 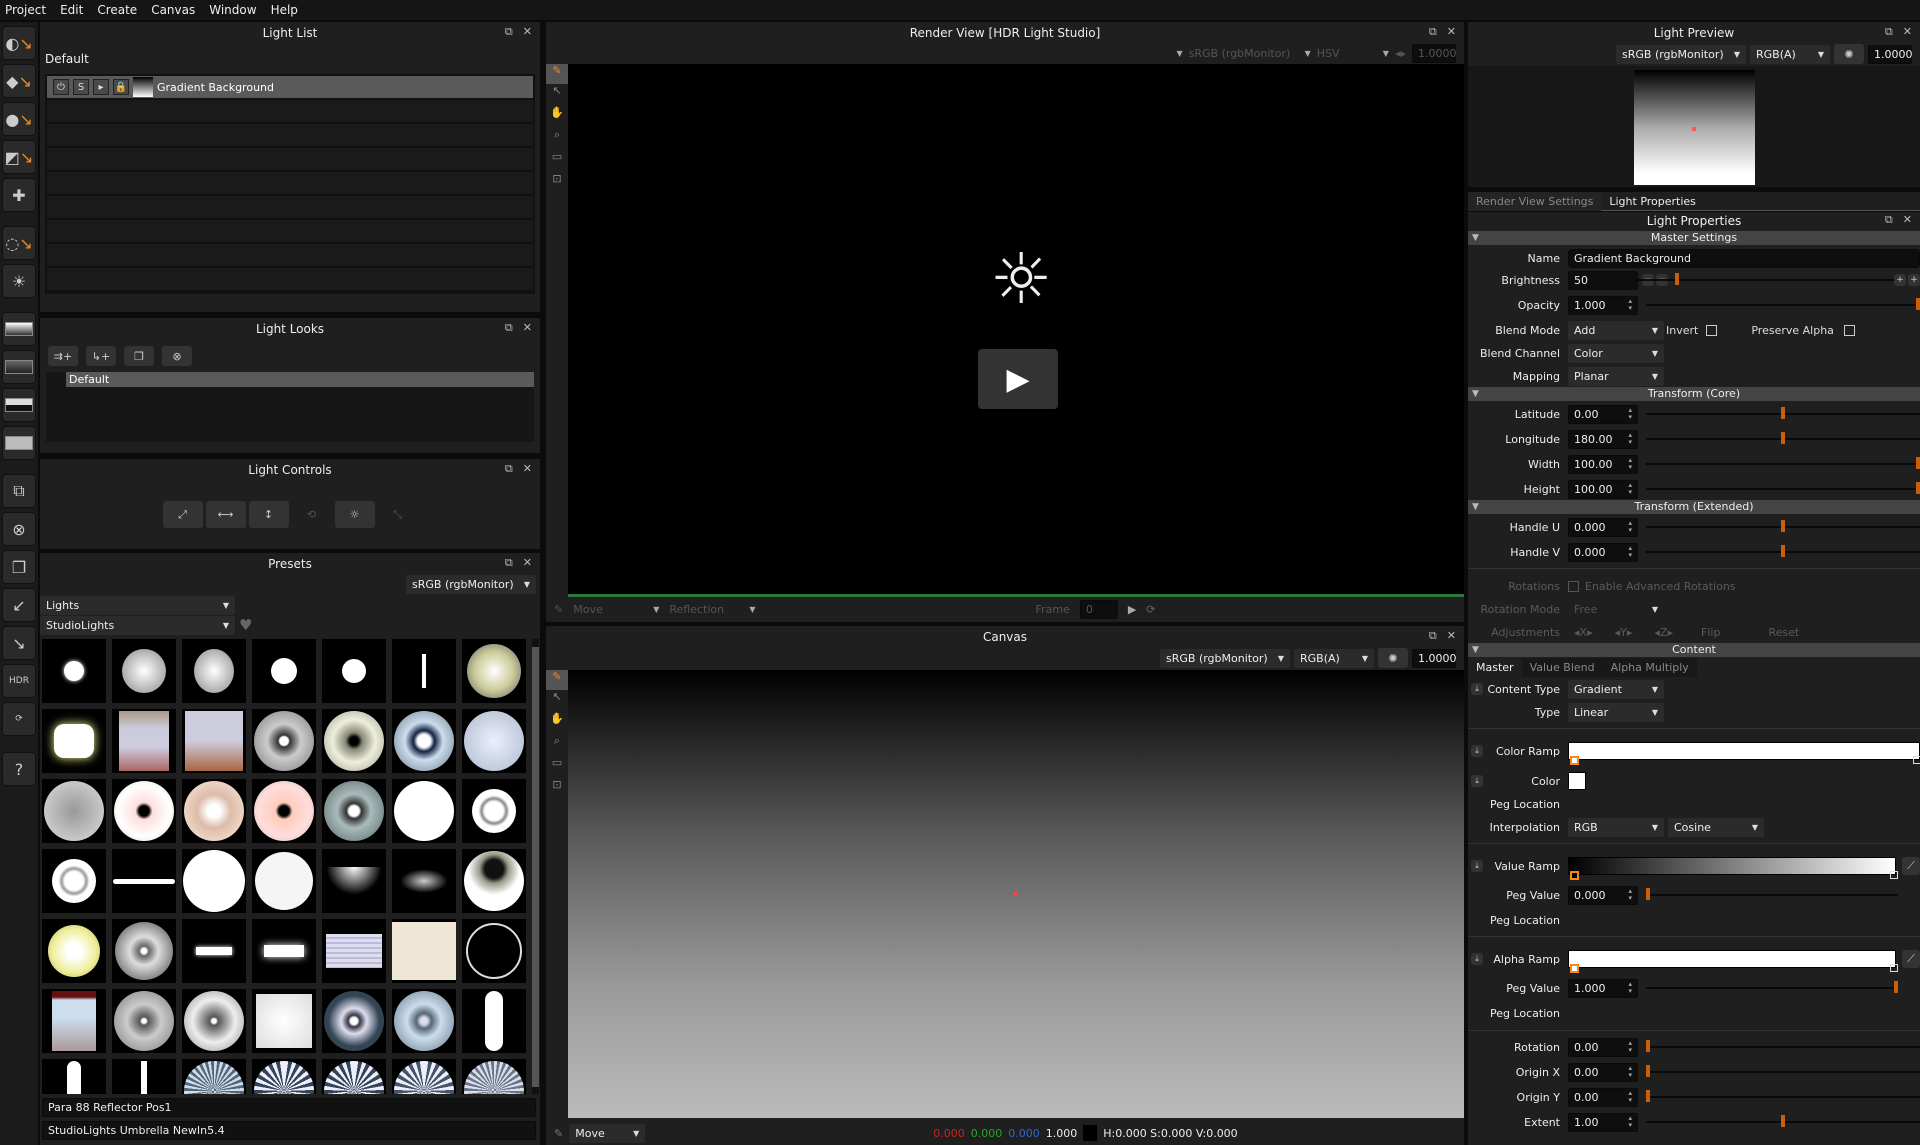 I want to click on reset-button: Reset, so click(x=1783, y=632).